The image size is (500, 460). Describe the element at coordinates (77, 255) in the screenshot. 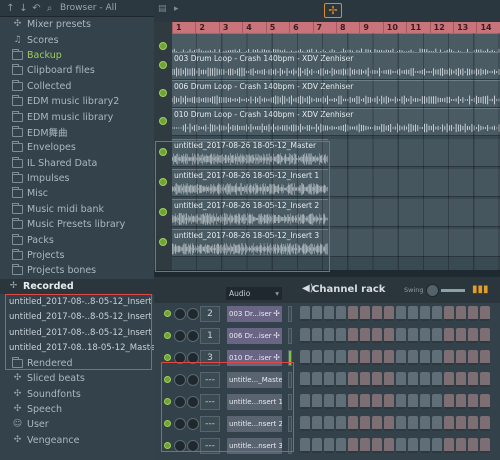

I see `browser-item: Projects` at that location.